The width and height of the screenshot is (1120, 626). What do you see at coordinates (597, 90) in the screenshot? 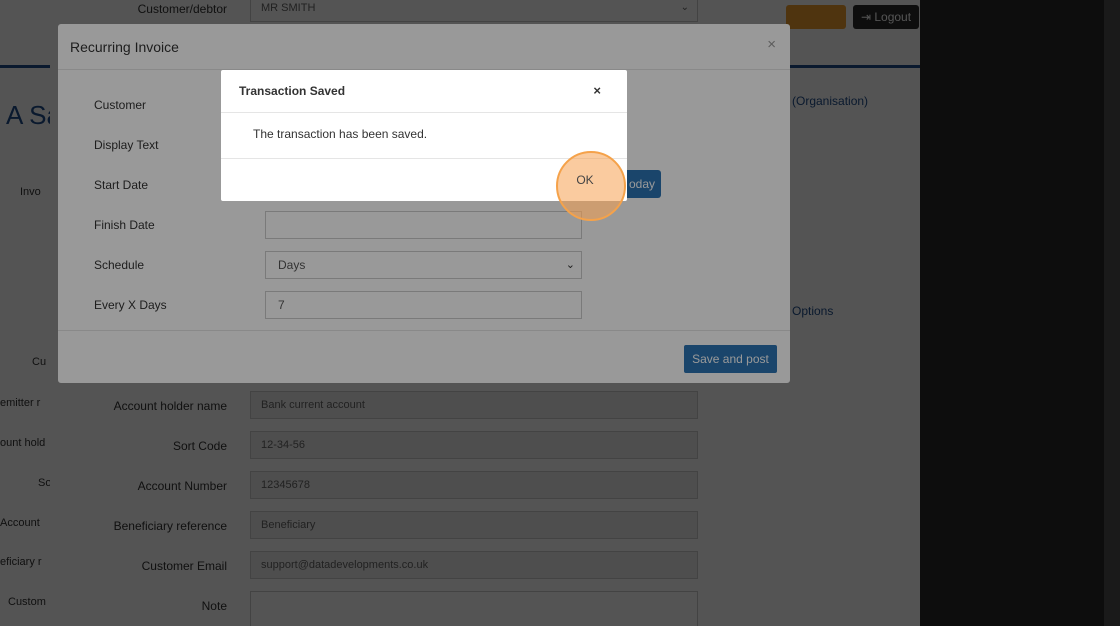
I see `close-icon: ×` at bounding box center [597, 90].